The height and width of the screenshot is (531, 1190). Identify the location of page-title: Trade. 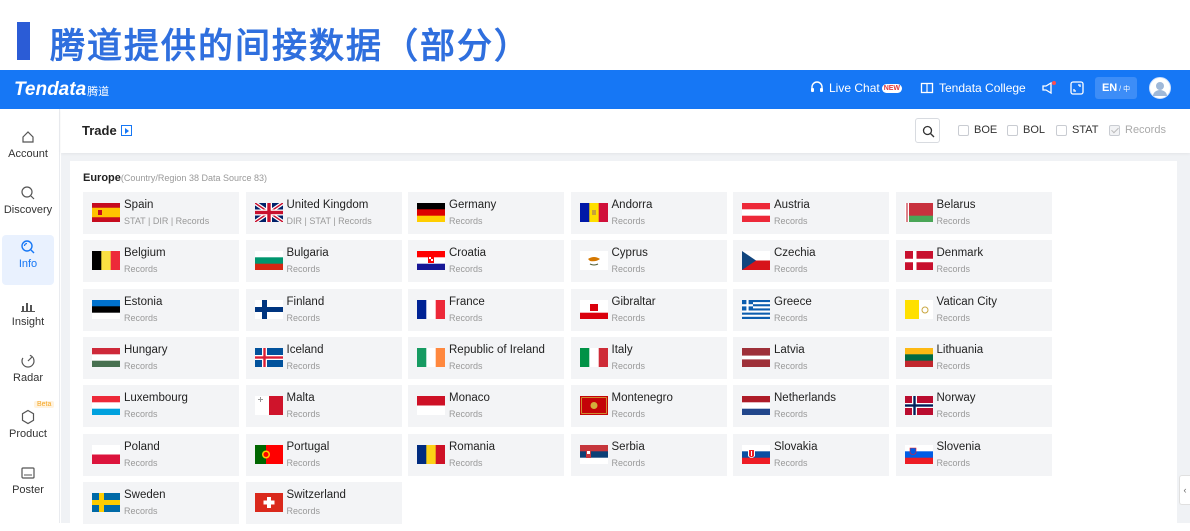
(107, 130).